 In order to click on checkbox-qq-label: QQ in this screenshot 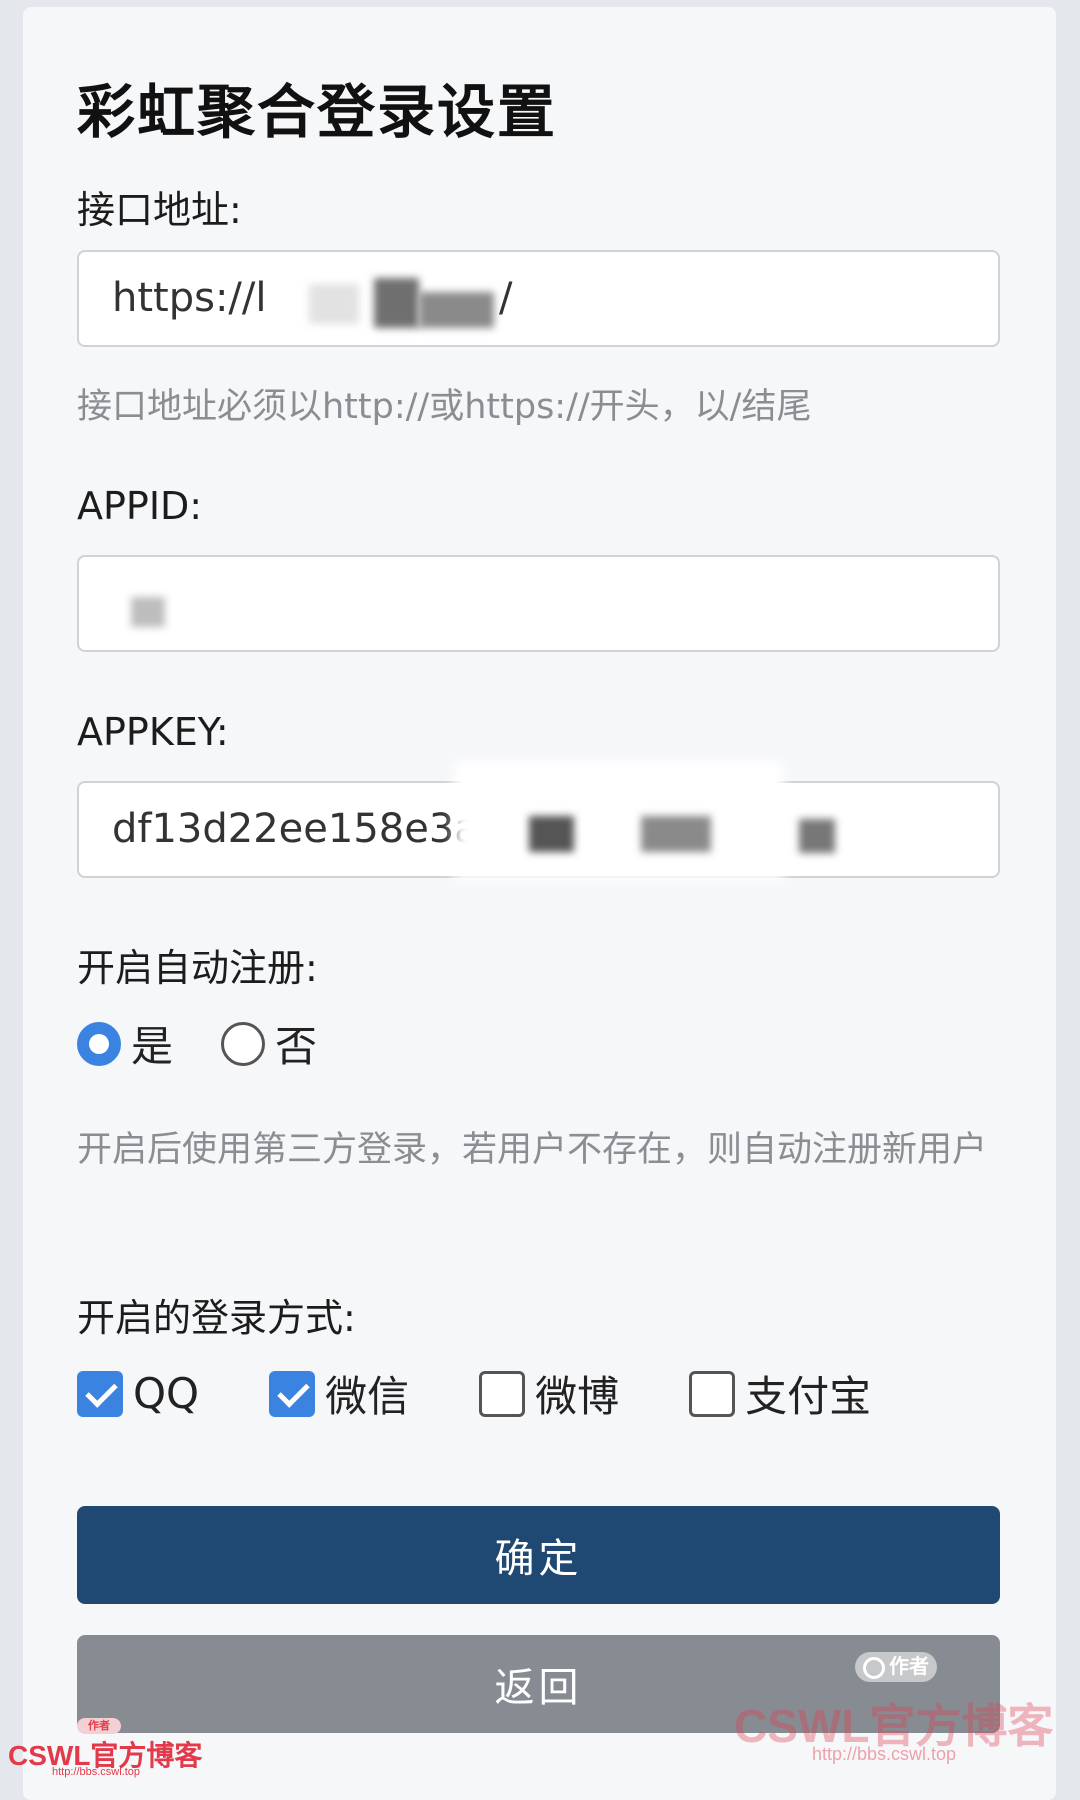, I will do `click(166, 1393)`.